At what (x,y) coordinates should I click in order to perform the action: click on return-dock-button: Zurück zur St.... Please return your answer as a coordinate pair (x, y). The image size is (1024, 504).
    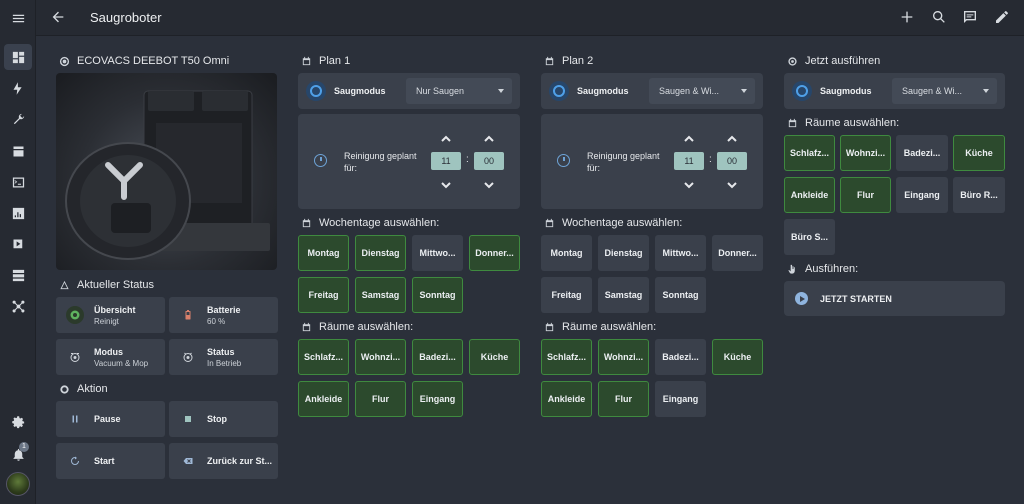
    Looking at the image, I should click on (223, 461).